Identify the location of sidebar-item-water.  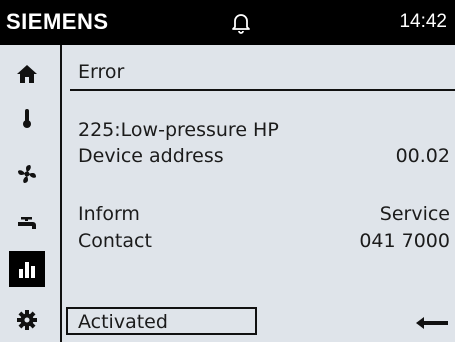
(27, 225).